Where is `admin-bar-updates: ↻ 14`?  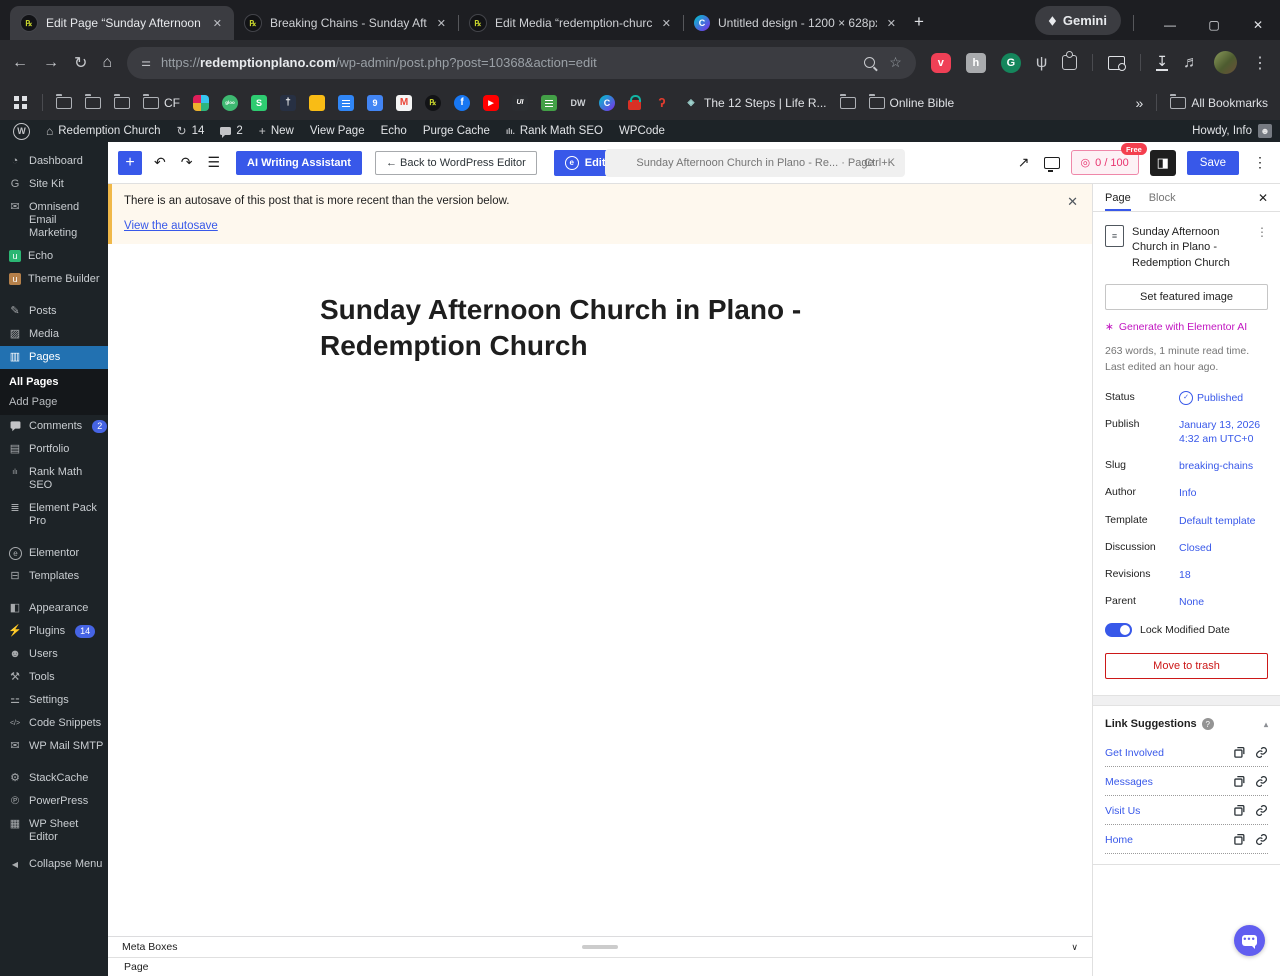
admin-bar-updates: ↻ 14 is located at coordinates (191, 131).